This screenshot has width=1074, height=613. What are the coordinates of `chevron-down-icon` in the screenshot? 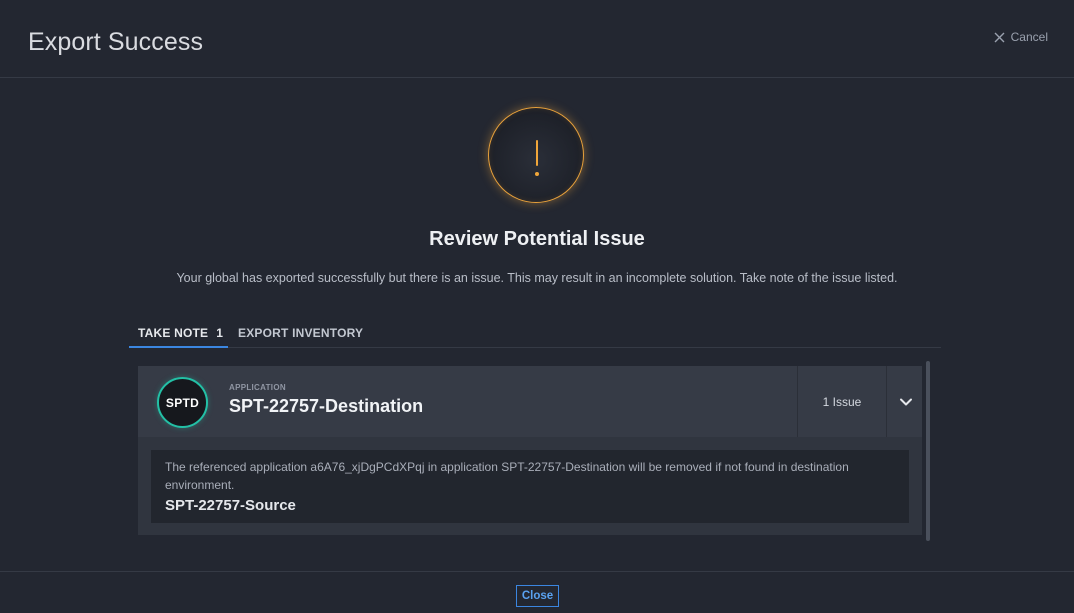 It's located at (906, 402).